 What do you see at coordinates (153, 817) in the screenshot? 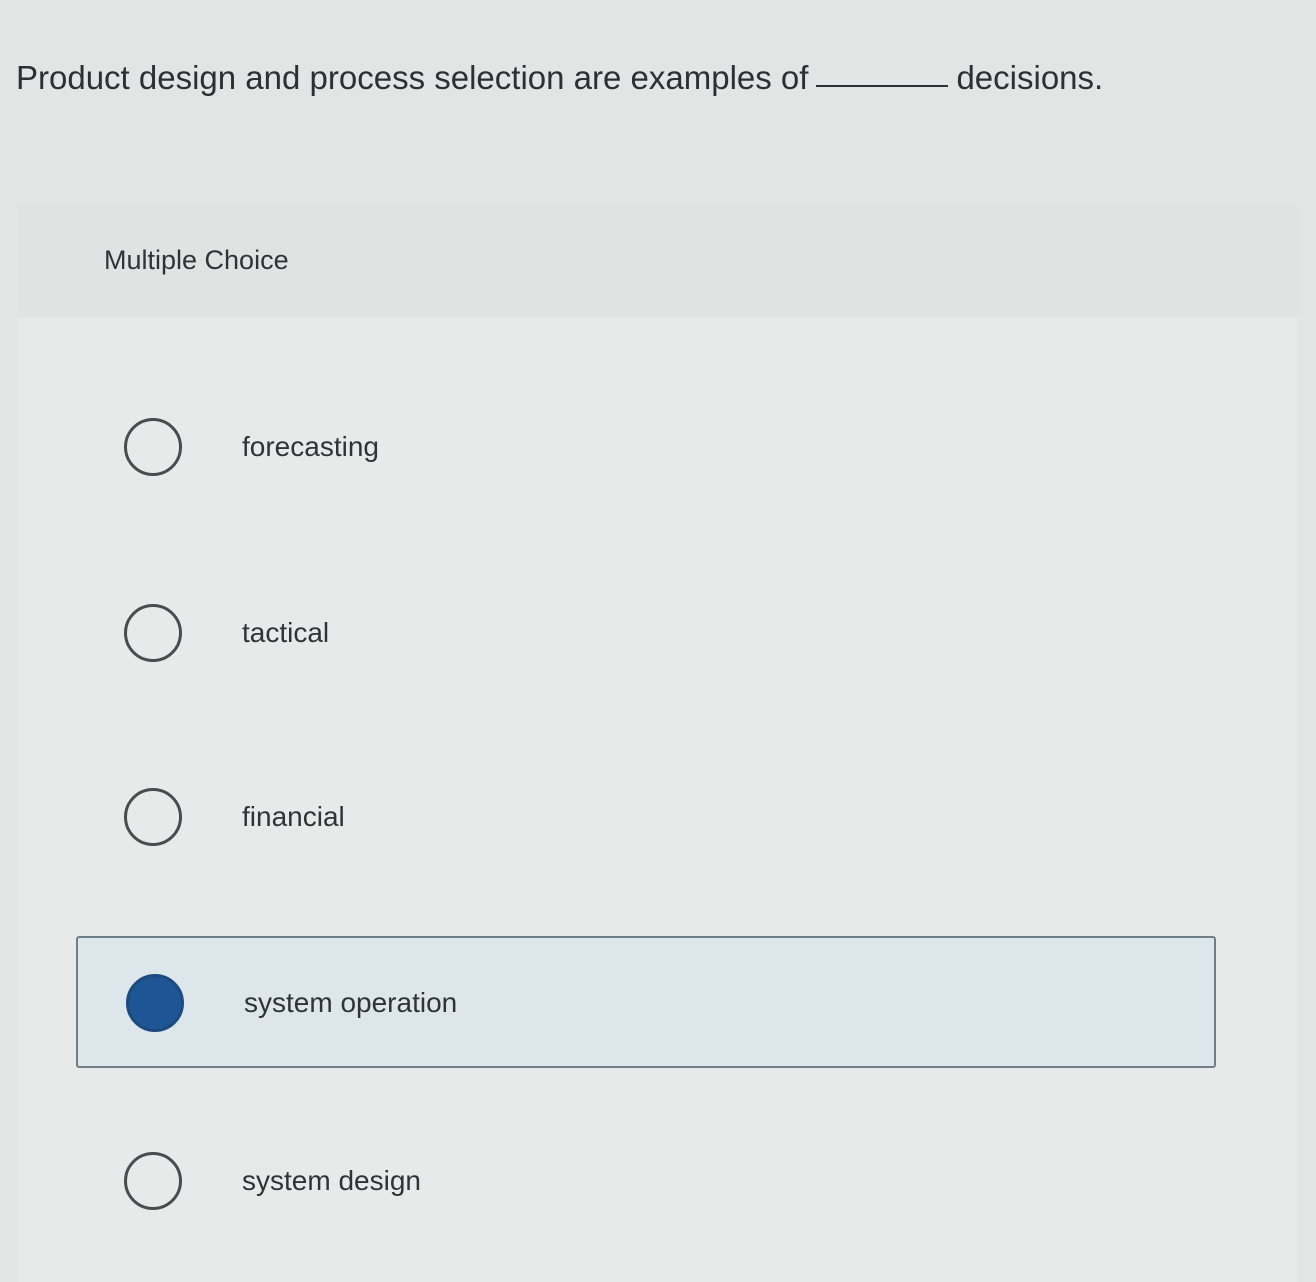
I see `radio-button-financial` at bounding box center [153, 817].